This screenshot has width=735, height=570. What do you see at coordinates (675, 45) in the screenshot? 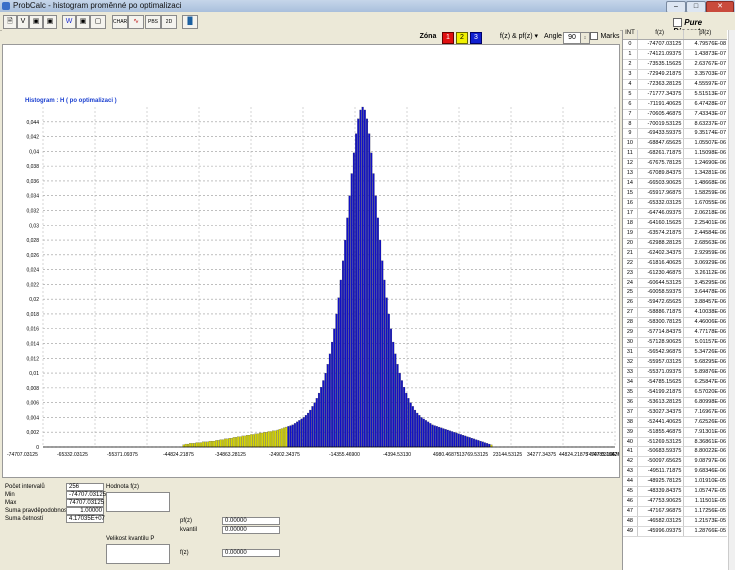
I see `table-row: 0 -74707.03125 4.79576E-08` at bounding box center [675, 45].